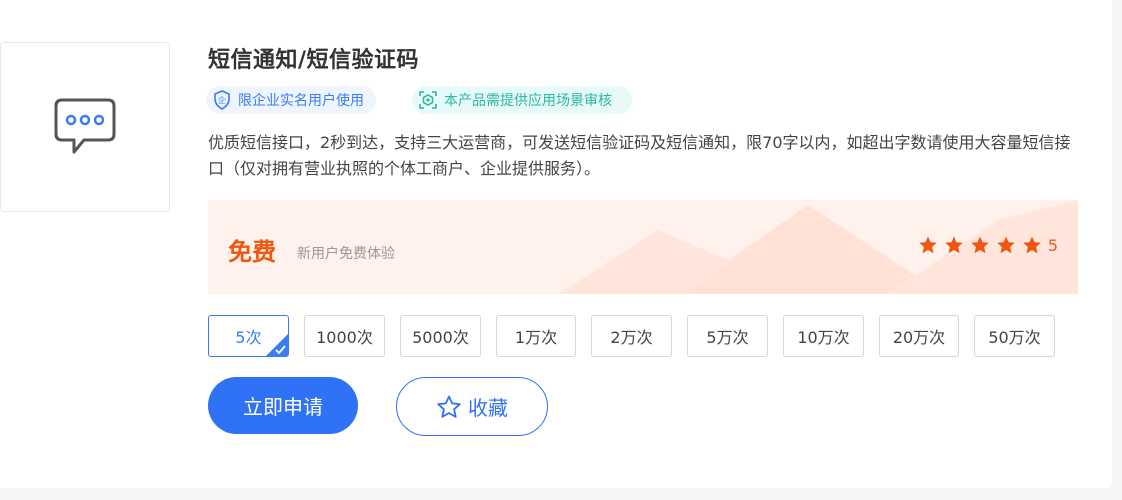  I want to click on favorite-button: 收藏, so click(472, 406).